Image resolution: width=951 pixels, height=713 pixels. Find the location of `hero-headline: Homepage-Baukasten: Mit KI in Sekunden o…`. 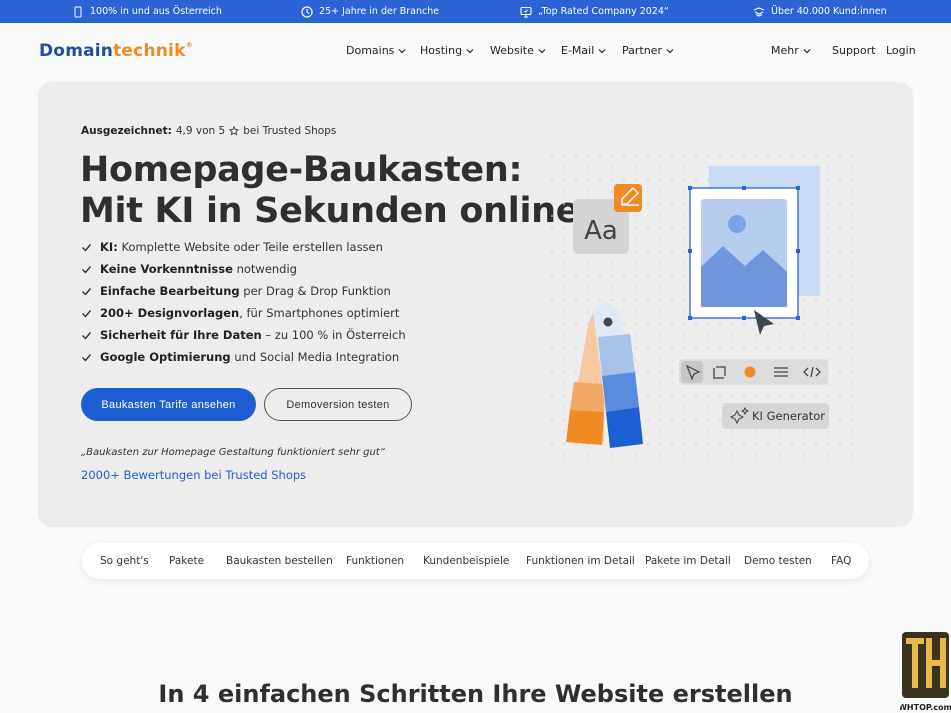

hero-headline: Homepage-Baukasten: Mit KI in Sekunden o… is located at coordinates (330, 191).